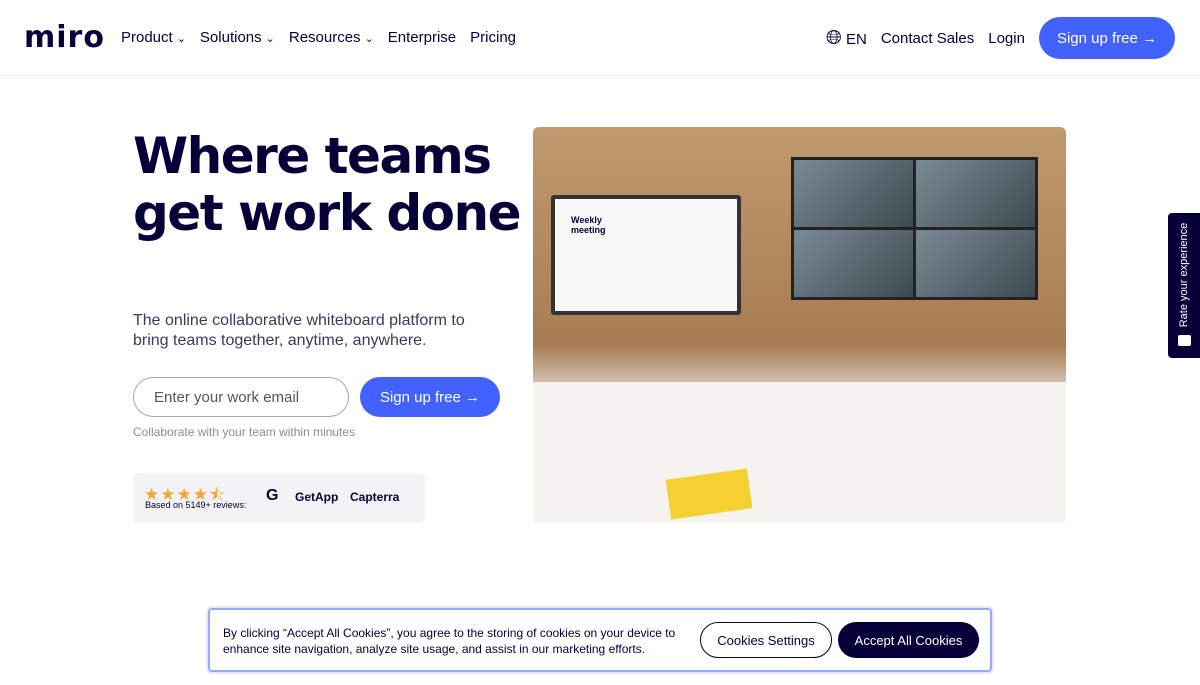  Describe the element at coordinates (375, 497) in the screenshot. I see `capterra-logo: Capterra` at that location.